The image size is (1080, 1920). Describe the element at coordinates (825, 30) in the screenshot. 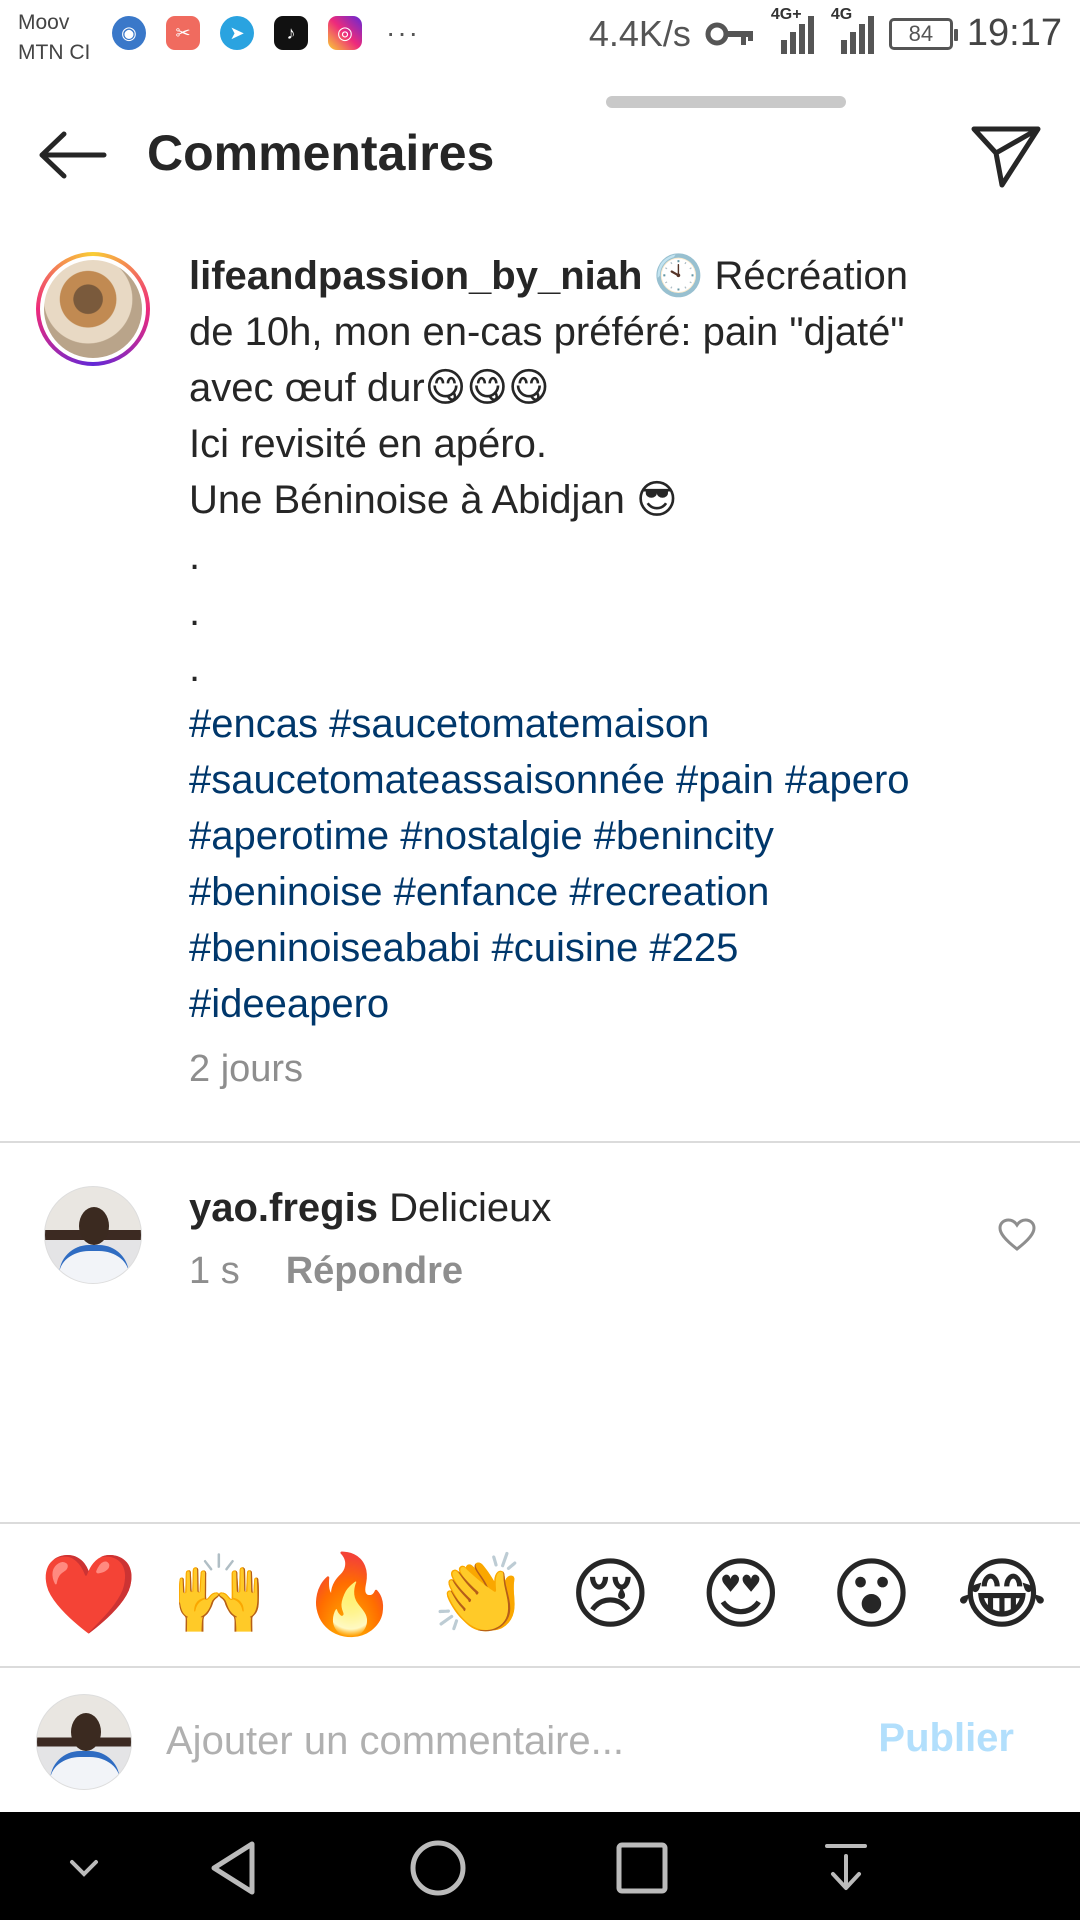

I see `status-right: 4.4K/s 4G+ 4G 84 19:17` at that location.